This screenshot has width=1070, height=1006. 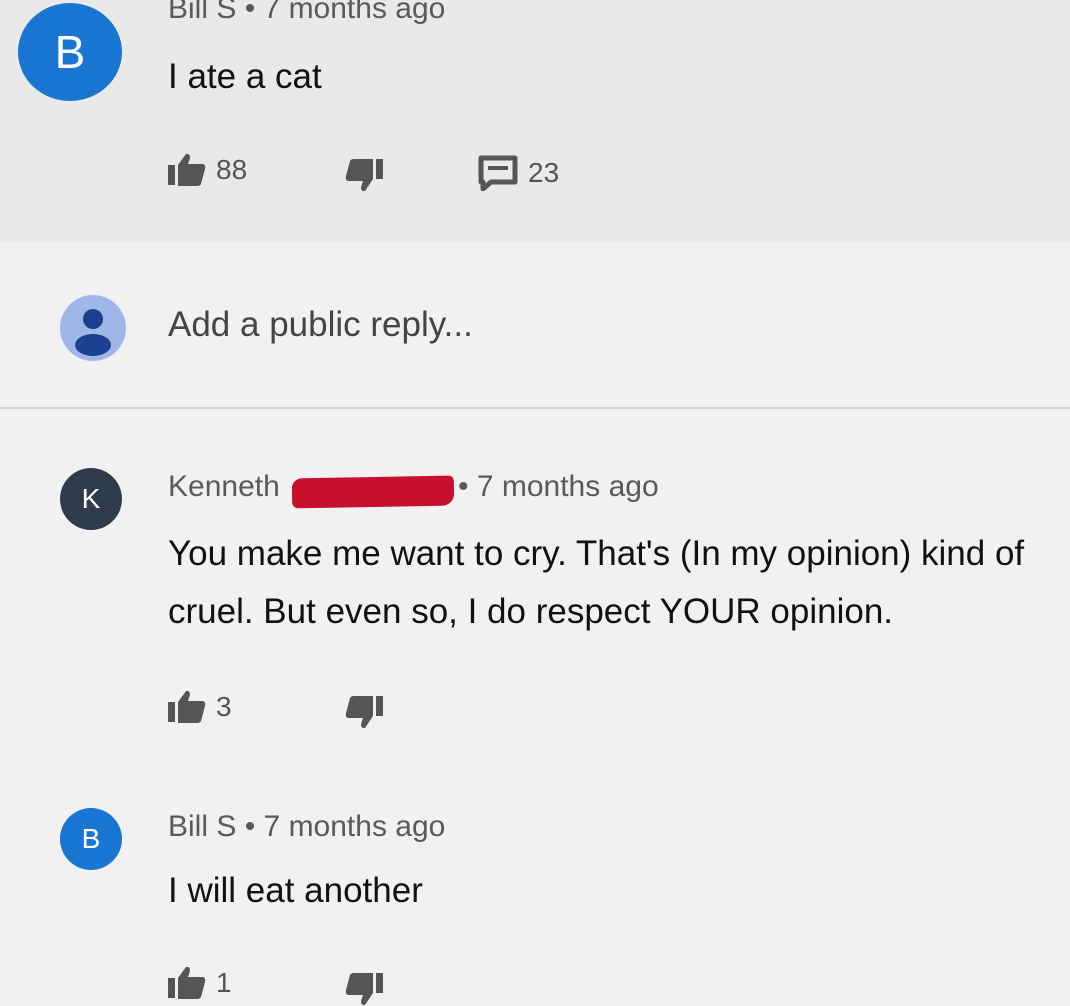 What do you see at coordinates (93, 332) in the screenshot?
I see `person-icon` at bounding box center [93, 332].